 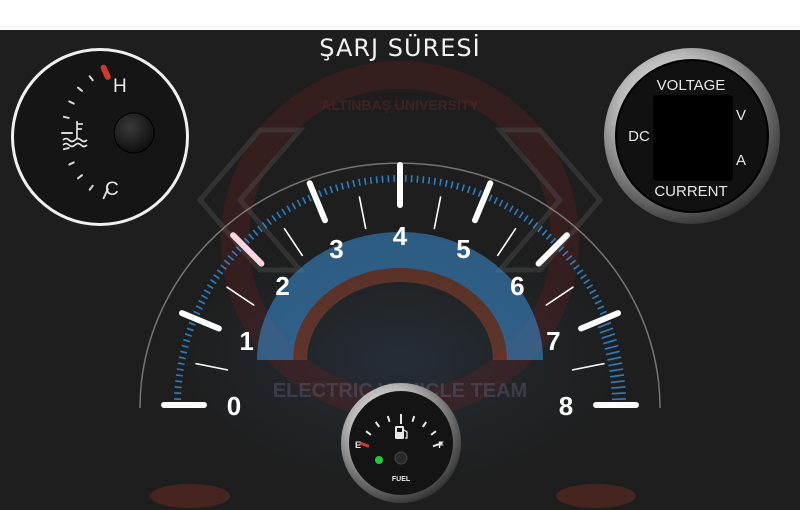 What do you see at coordinates (553, 341) in the screenshot?
I see `tick-label: 7` at bounding box center [553, 341].